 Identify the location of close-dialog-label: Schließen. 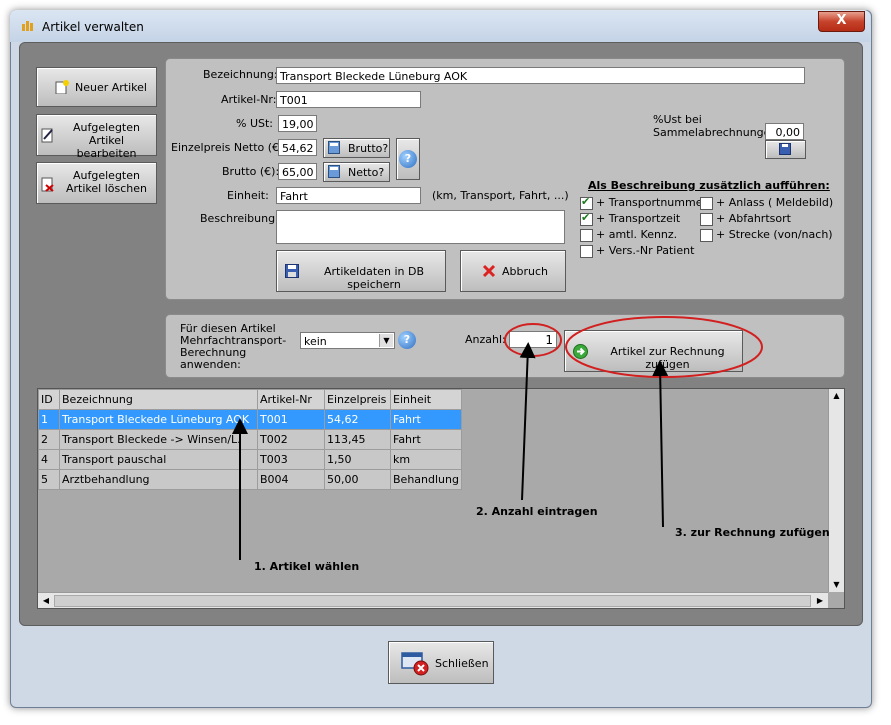
(462, 663).